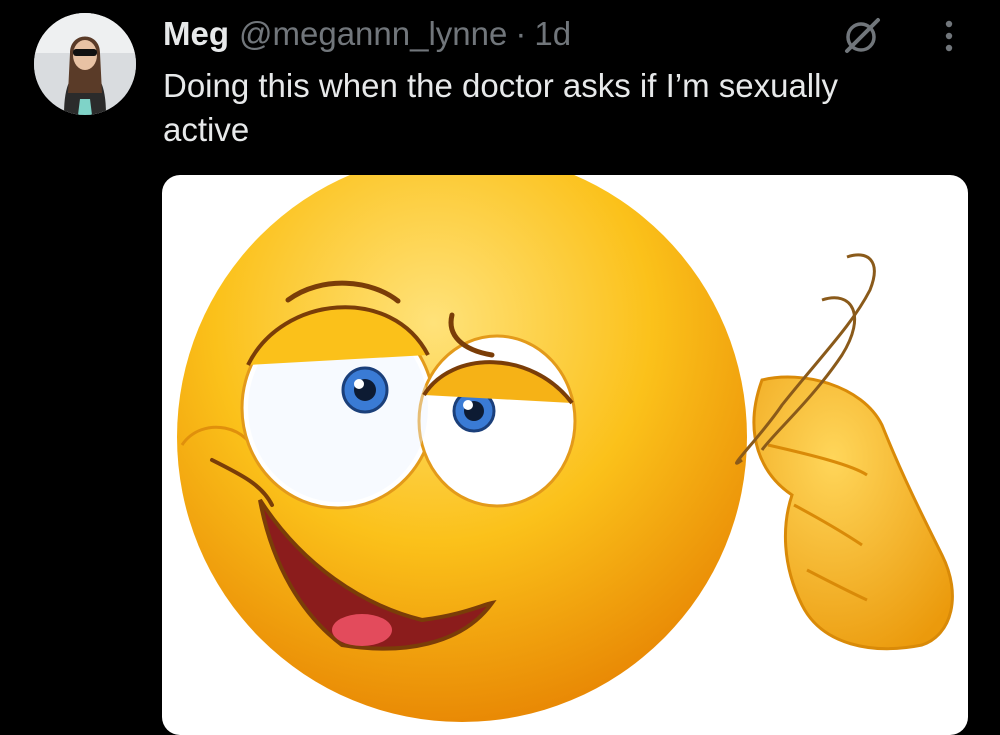  I want to click on more-options-button, so click(949, 36).